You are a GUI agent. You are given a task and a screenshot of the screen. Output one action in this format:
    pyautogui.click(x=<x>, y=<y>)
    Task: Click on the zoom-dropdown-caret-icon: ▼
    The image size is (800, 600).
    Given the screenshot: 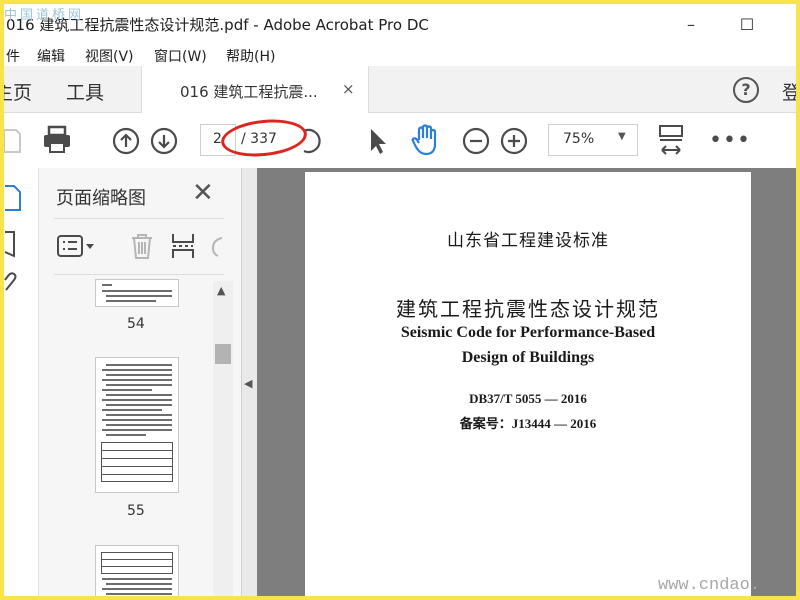 What is the action you would take?
    pyautogui.click(x=622, y=136)
    